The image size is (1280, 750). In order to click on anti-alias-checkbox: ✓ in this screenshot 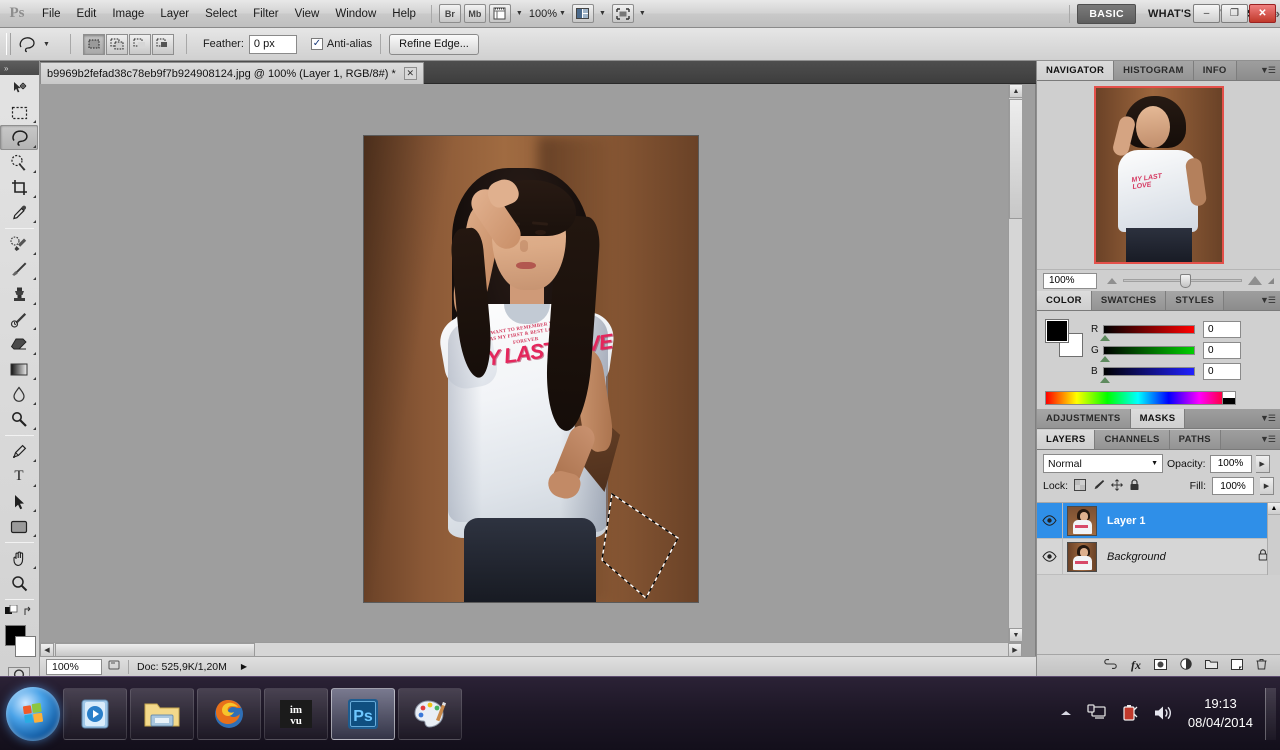, I will do `click(316, 44)`.